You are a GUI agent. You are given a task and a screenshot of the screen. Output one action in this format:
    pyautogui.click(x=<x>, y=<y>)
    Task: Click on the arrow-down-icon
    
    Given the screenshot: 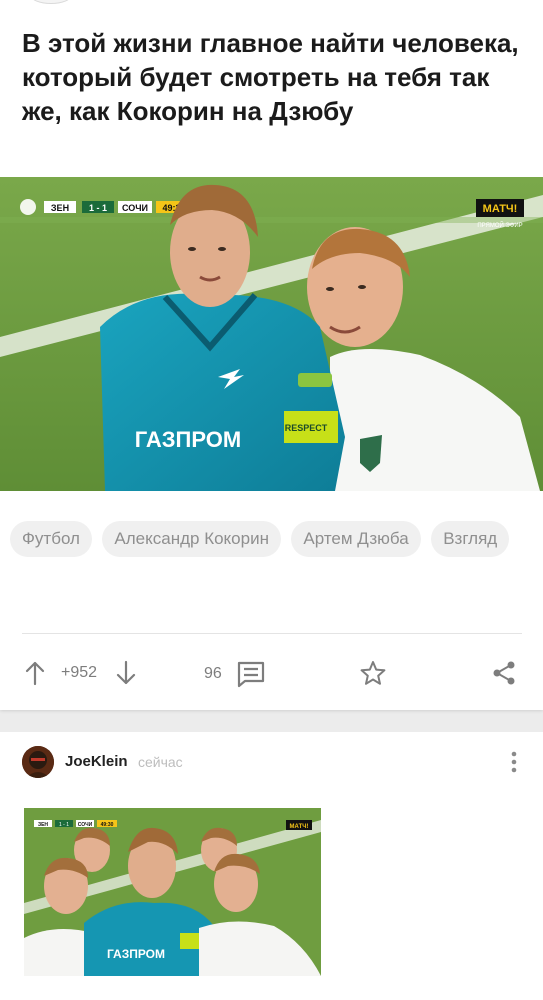 What is the action you would take?
    pyautogui.click(x=126, y=672)
    